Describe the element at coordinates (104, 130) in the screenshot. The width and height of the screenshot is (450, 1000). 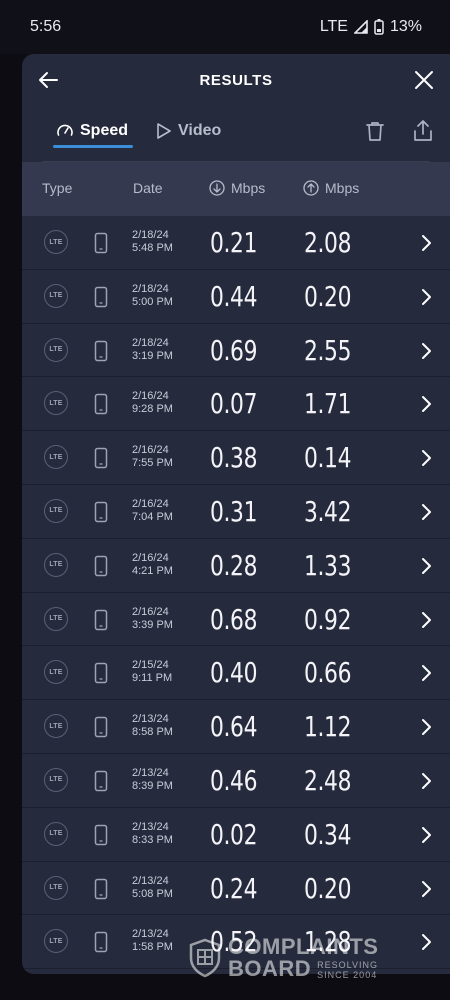
I see `tab-speed-label: Speed` at that location.